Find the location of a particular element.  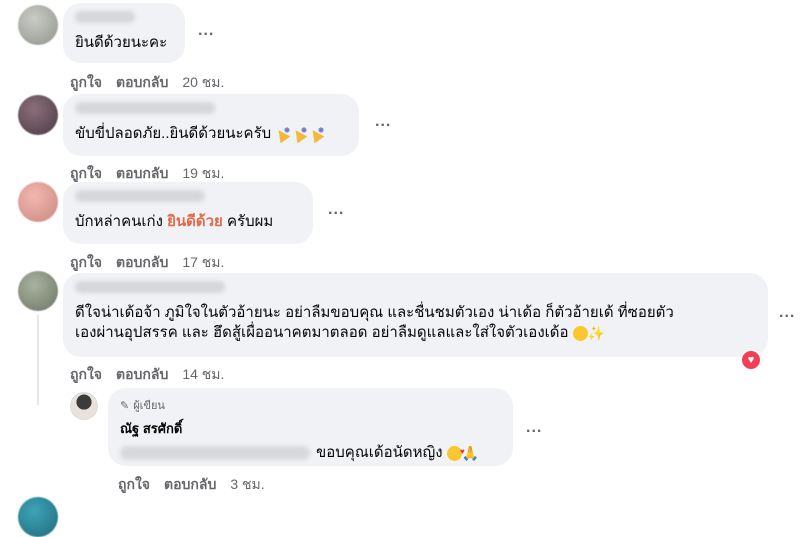

reply-text: ขอบคุณเด้อนัดหญิง 🙏 is located at coordinates (310, 452).